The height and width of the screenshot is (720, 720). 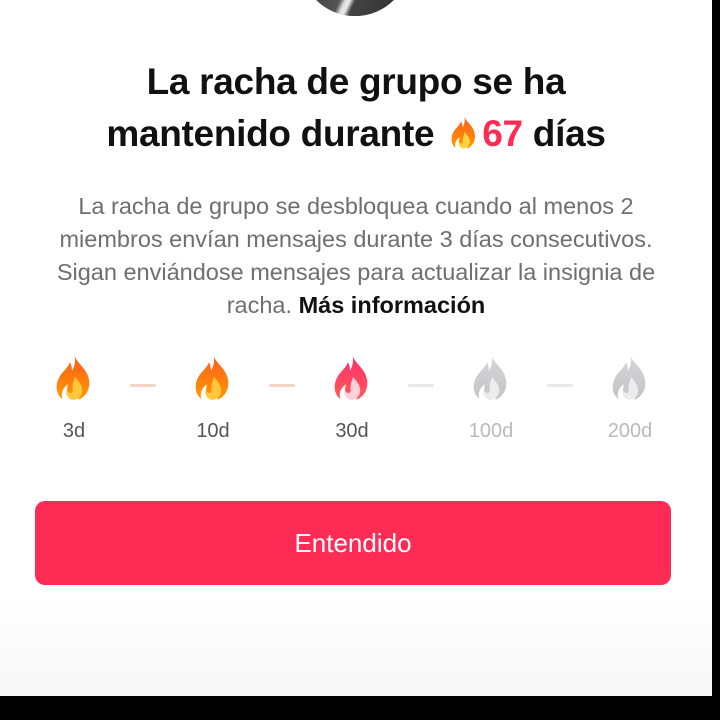 I want to click on title-days: días, so click(x=569, y=133).